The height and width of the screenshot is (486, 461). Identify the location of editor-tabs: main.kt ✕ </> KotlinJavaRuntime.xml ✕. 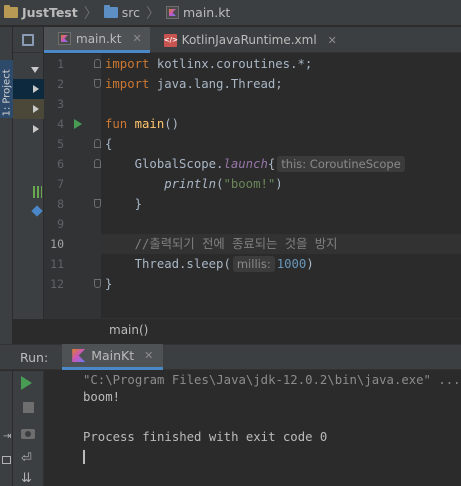
(252, 40).